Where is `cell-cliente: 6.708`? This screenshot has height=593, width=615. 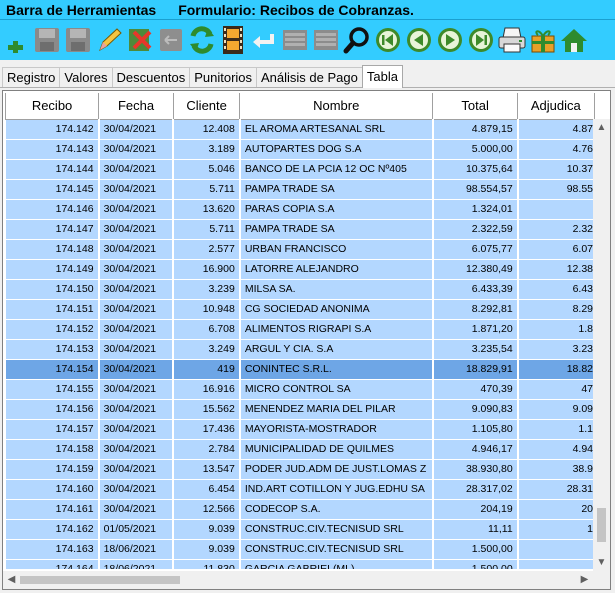
cell-cliente: 6.708 is located at coordinates (206, 329).